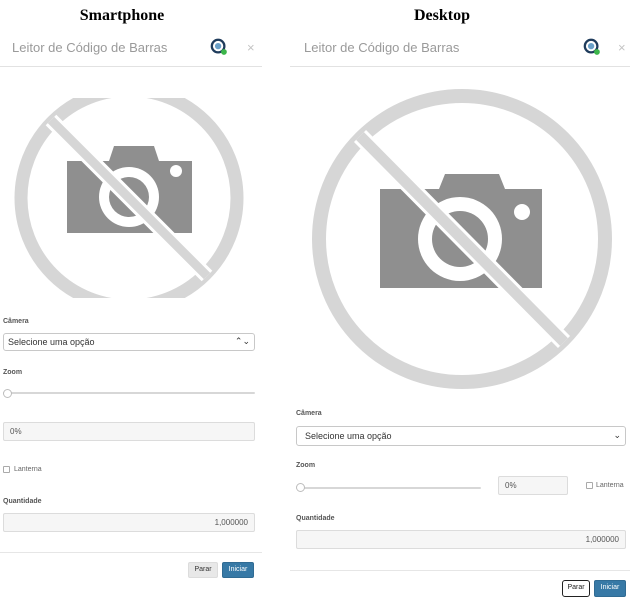 This screenshot has width=630, height=600. What do you see at coordinates (242, 341) in the screenshot?
I see `select-updown-icon: ⌃⌄` at bounding box center [242, 341].